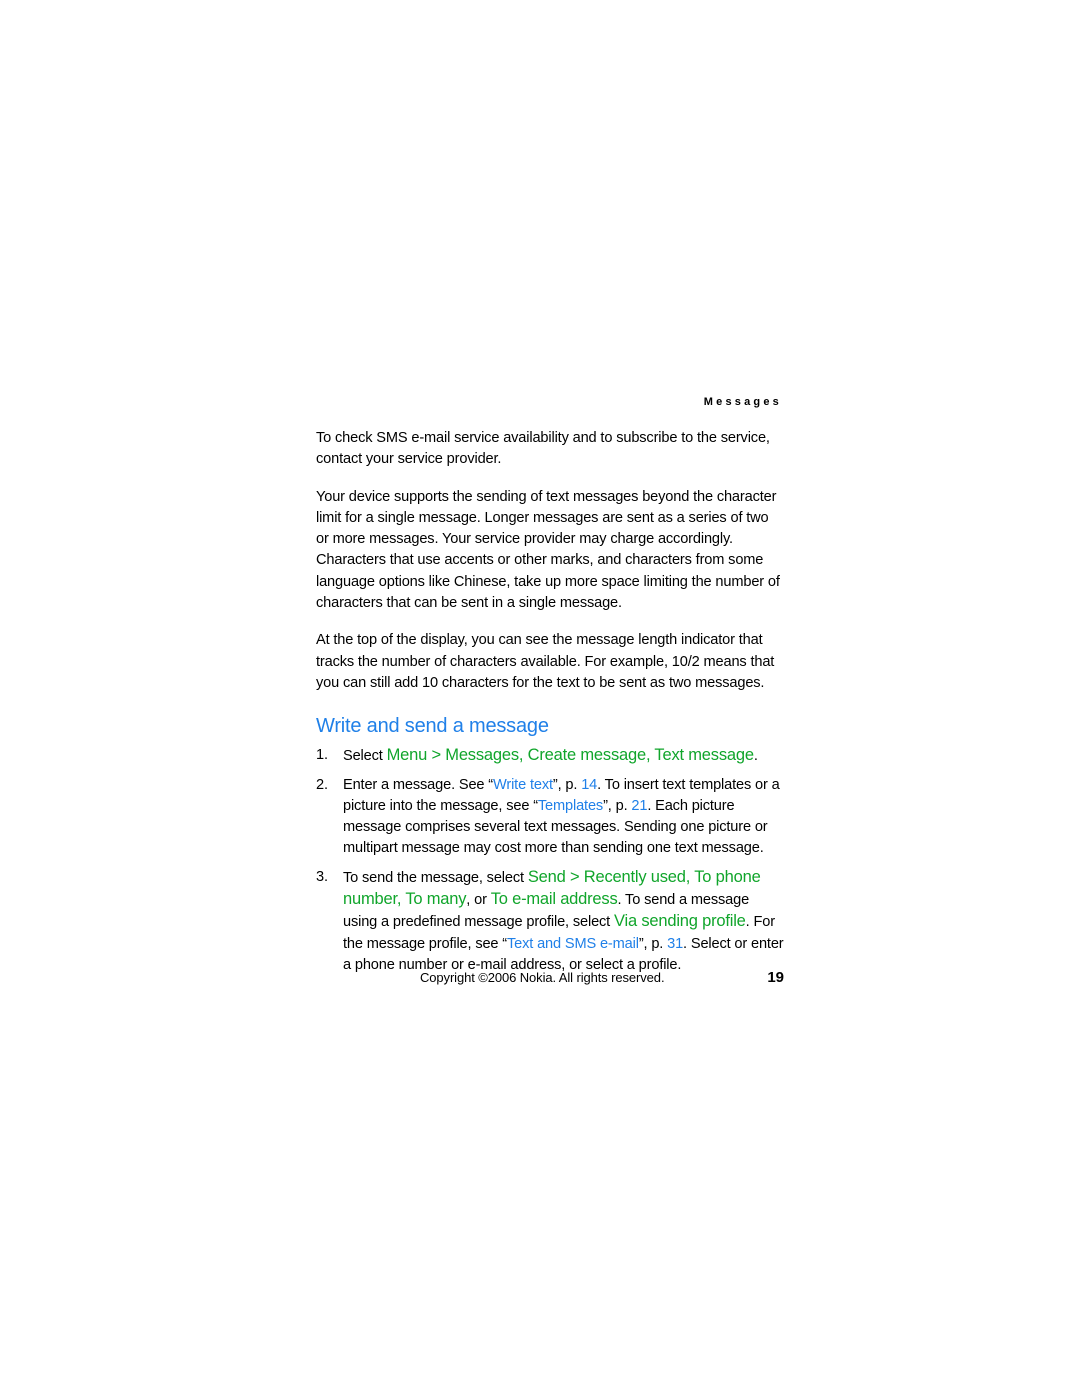 The height and width of the screenshot is (1397, 1080). I want to click on cross-reference-link: Write text, so click(523, 785).